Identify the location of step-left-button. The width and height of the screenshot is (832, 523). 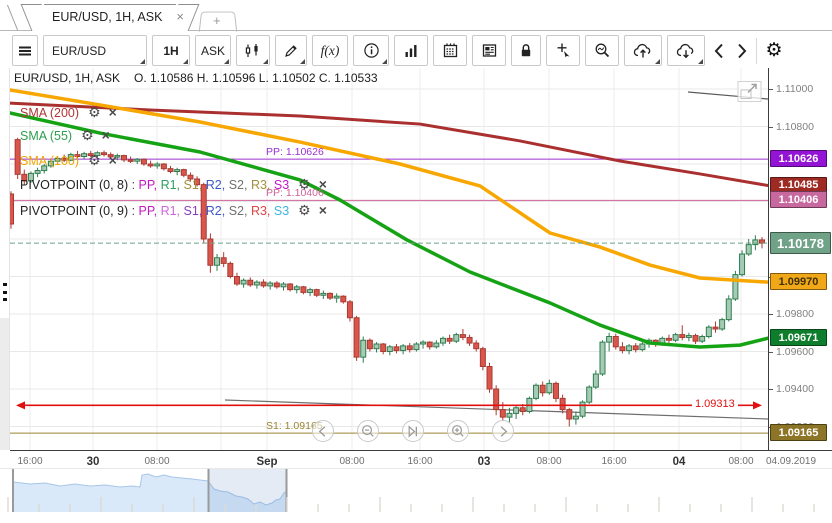
(323, 431).